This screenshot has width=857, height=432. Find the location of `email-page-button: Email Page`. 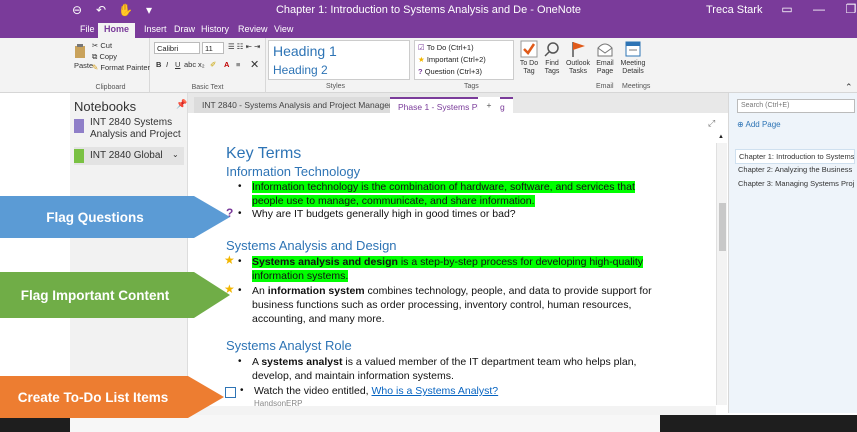

email-page-button: Email Page is located at coordinates (605, 58).